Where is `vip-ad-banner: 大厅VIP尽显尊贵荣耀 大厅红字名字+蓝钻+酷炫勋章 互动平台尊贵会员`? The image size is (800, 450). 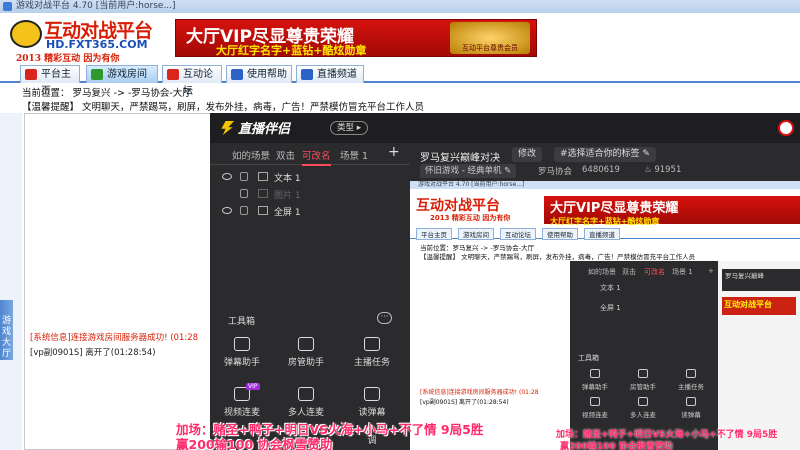 vip-ad-banner: 大厅VIP尽显尊贵荣耀 大厅红字名字+蓝钻+酷炫勋章 互动平台尊贵会员 is located at coordinates (356, 38).